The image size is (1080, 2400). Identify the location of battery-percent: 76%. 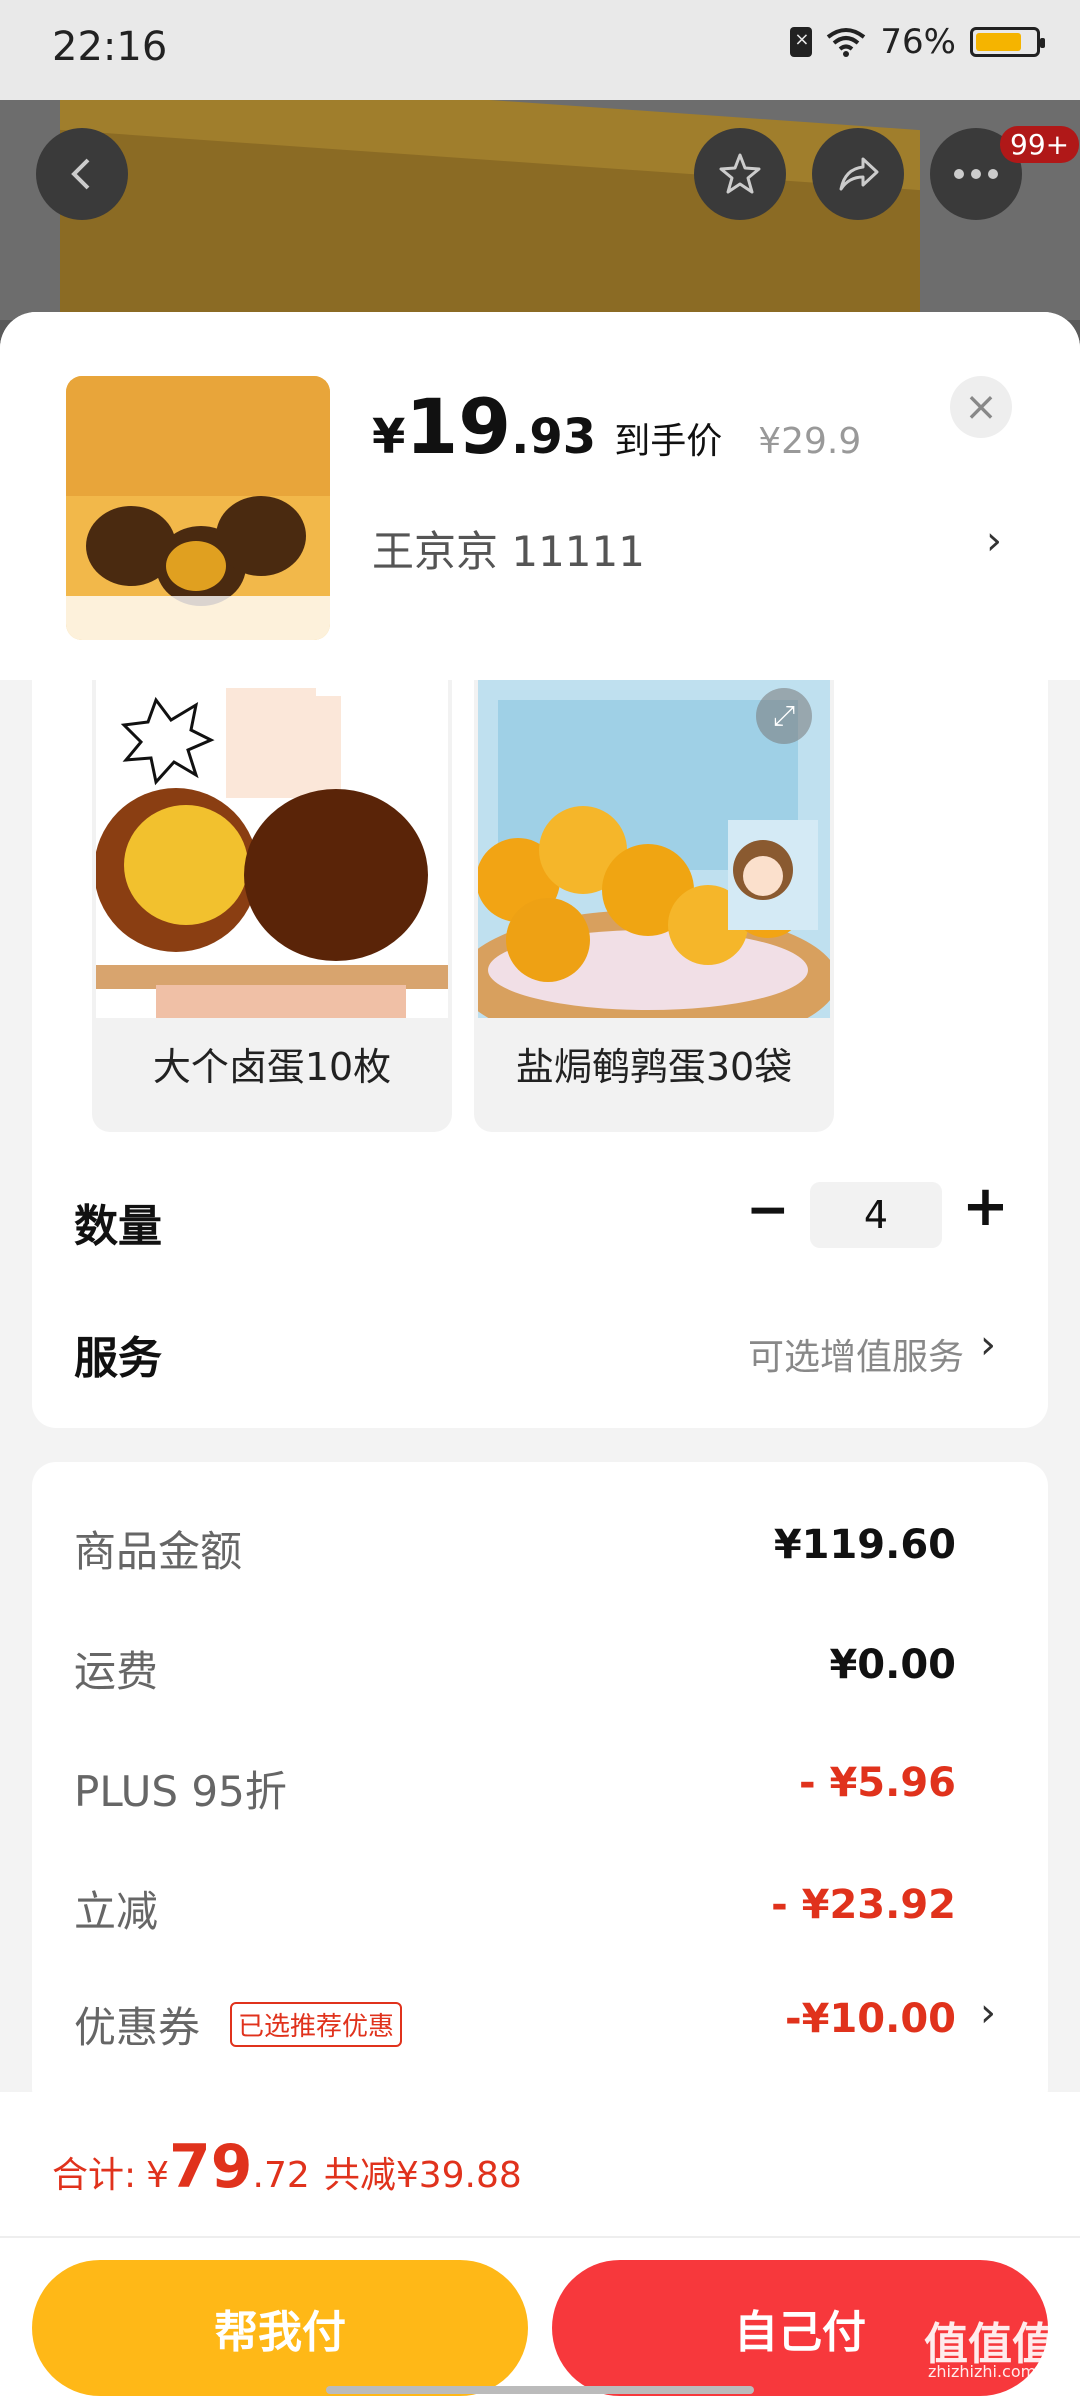
(918, 42).